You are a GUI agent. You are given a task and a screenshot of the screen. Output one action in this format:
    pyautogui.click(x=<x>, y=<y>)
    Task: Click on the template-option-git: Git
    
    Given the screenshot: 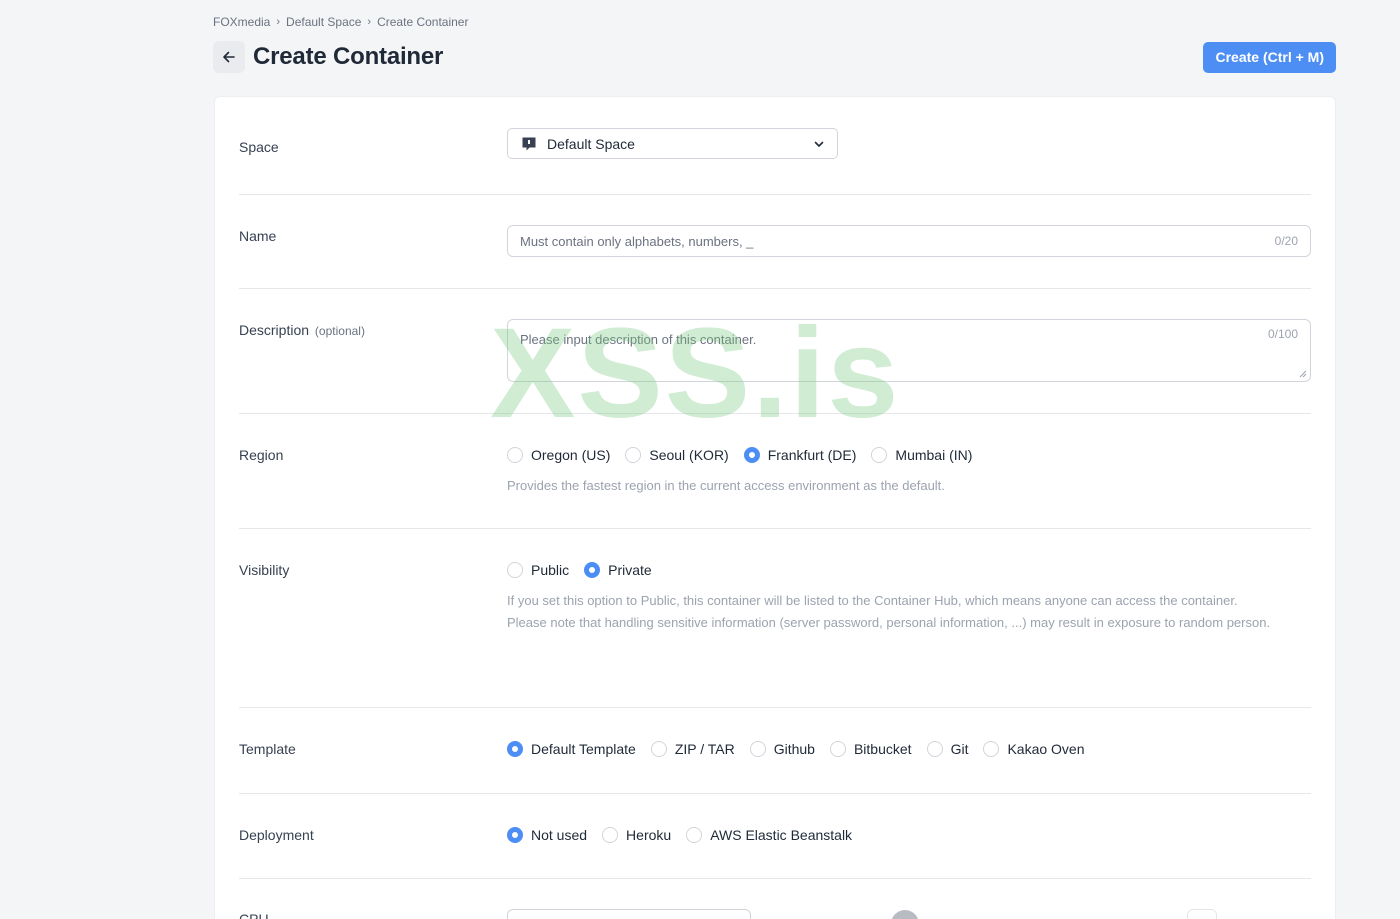 What is the action you would take?
    pyautogui.click(x=947, y=749)
    